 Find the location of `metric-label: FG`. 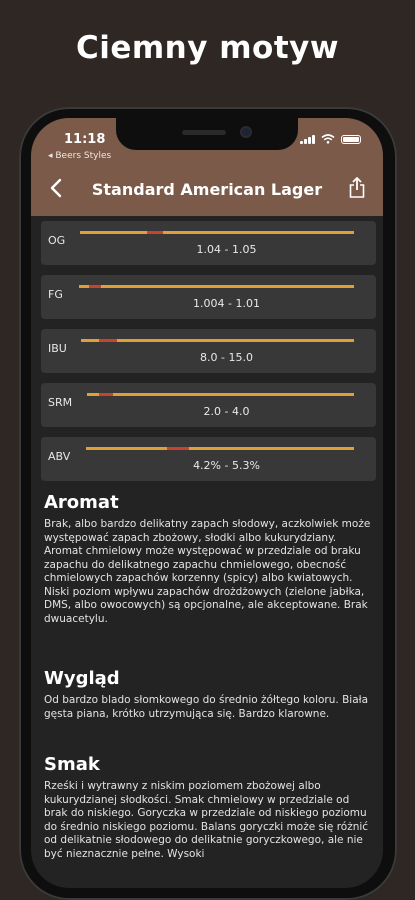

metric-label: FG is located at coordinates (55, 294).